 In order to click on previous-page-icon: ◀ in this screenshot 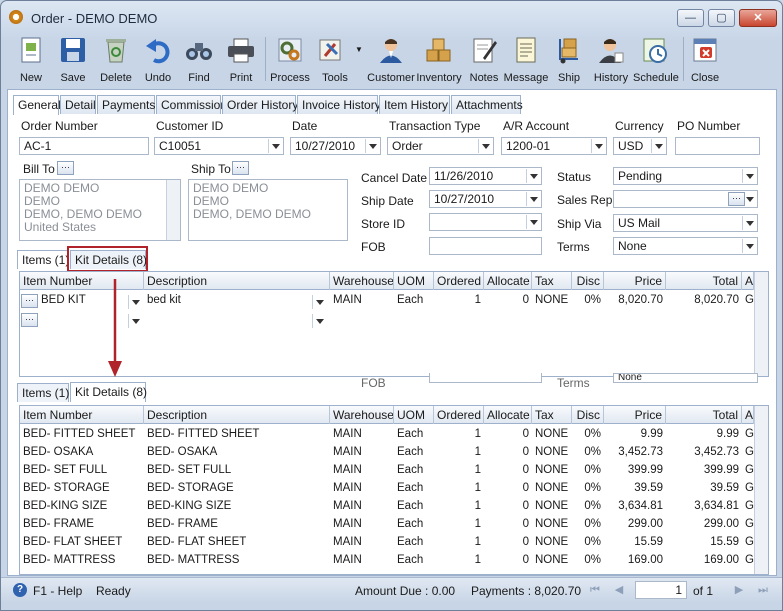, I will do `click(619, 590)`.